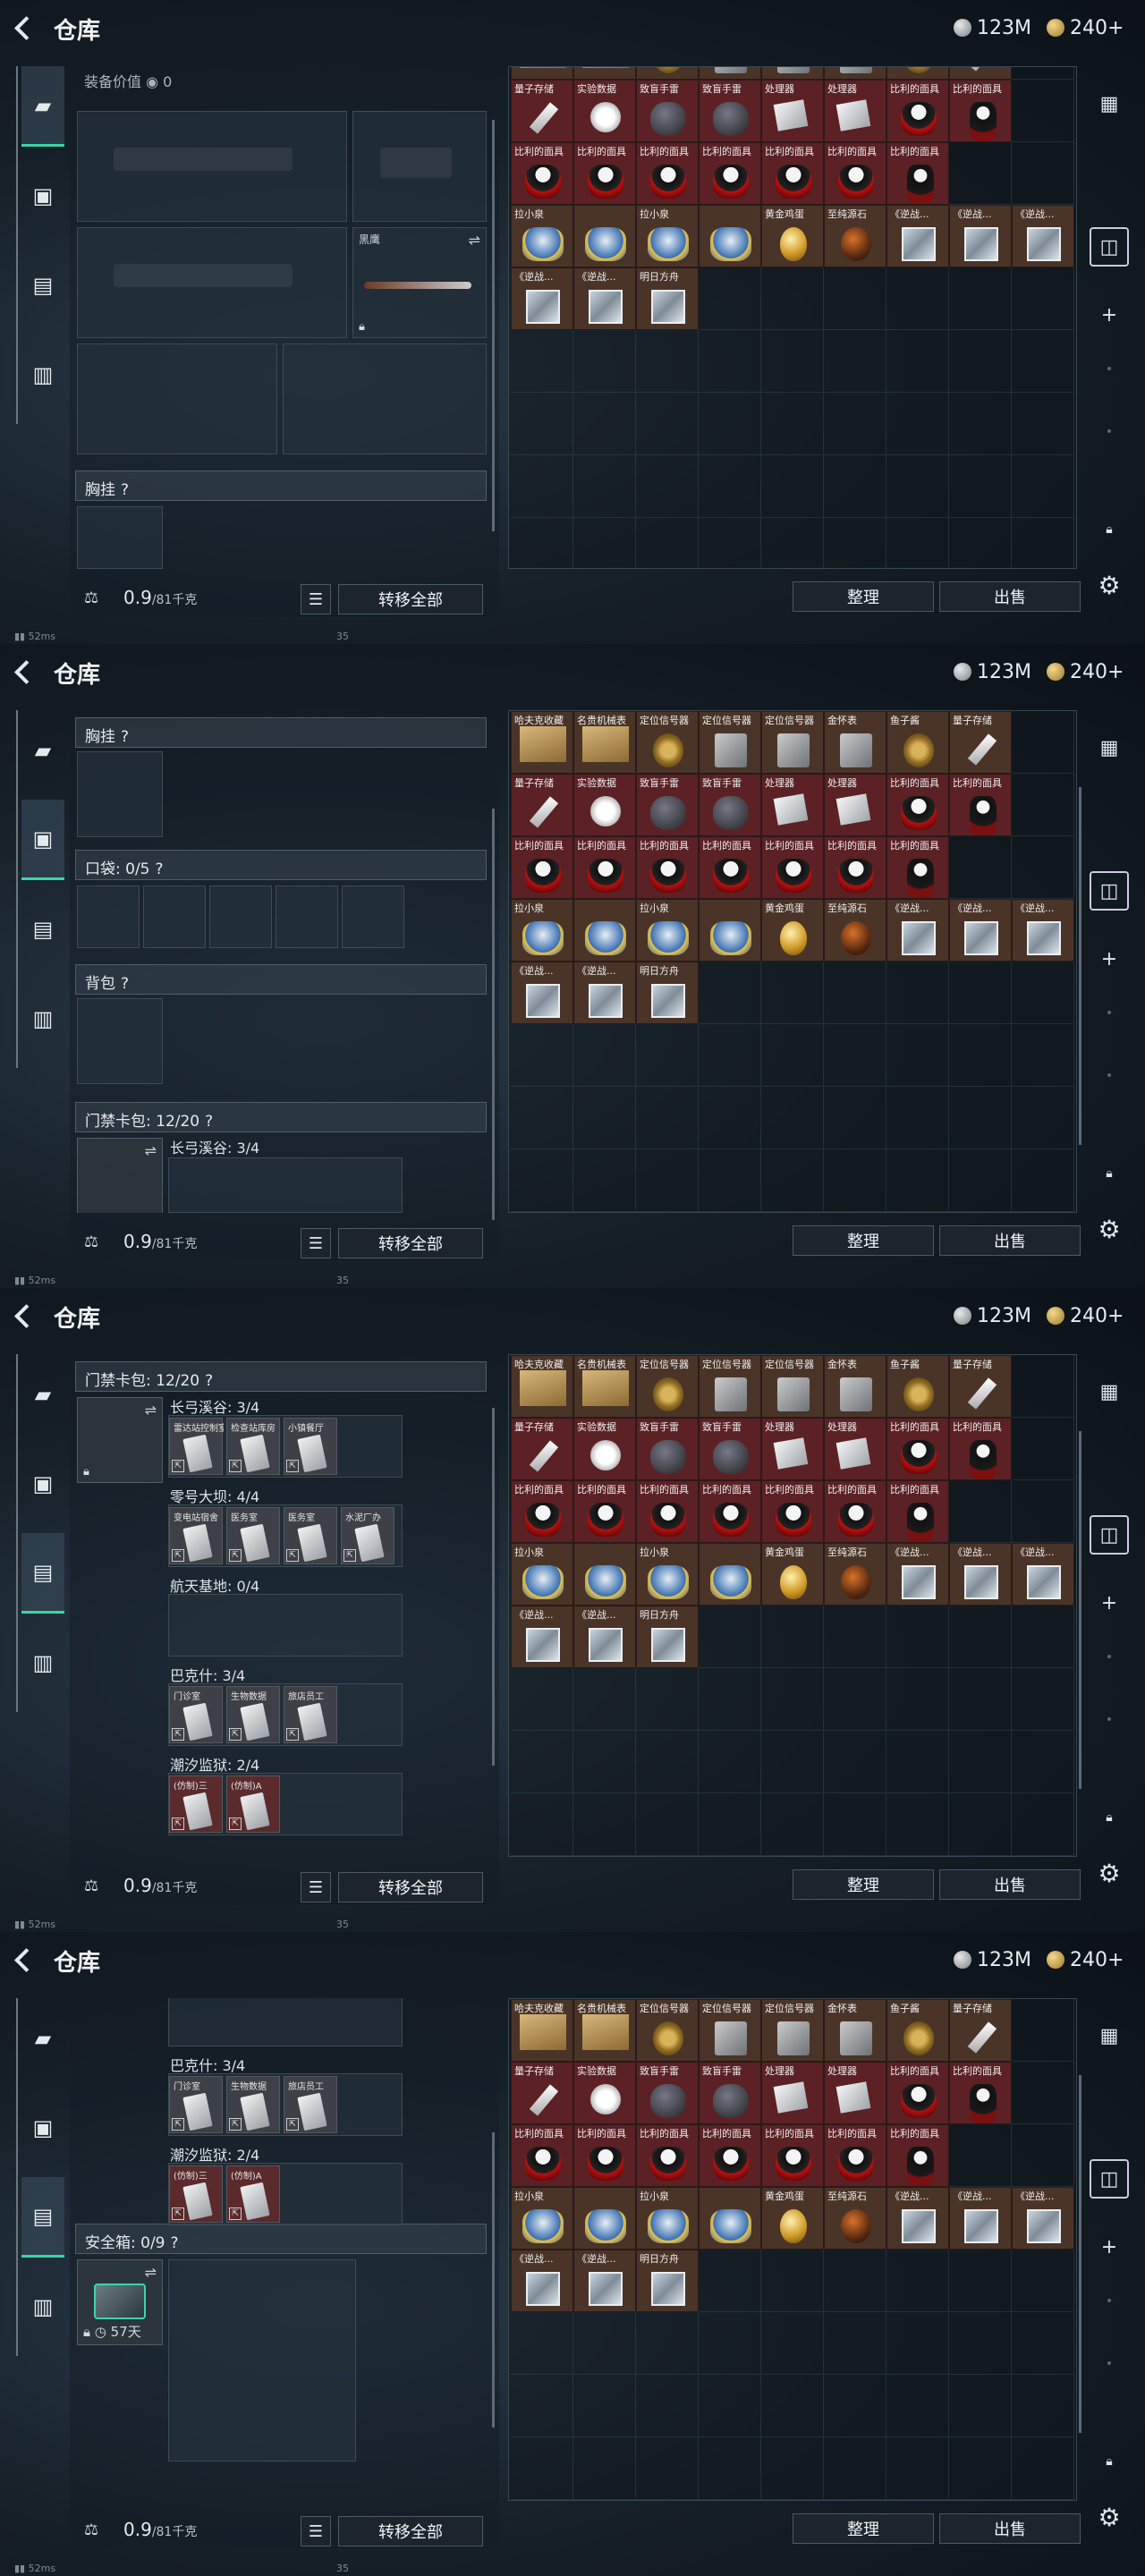  Describe the element at coordinates (253, 1714) in the screenshot. I see `keycard: 生物数据 ⇱` at that location.